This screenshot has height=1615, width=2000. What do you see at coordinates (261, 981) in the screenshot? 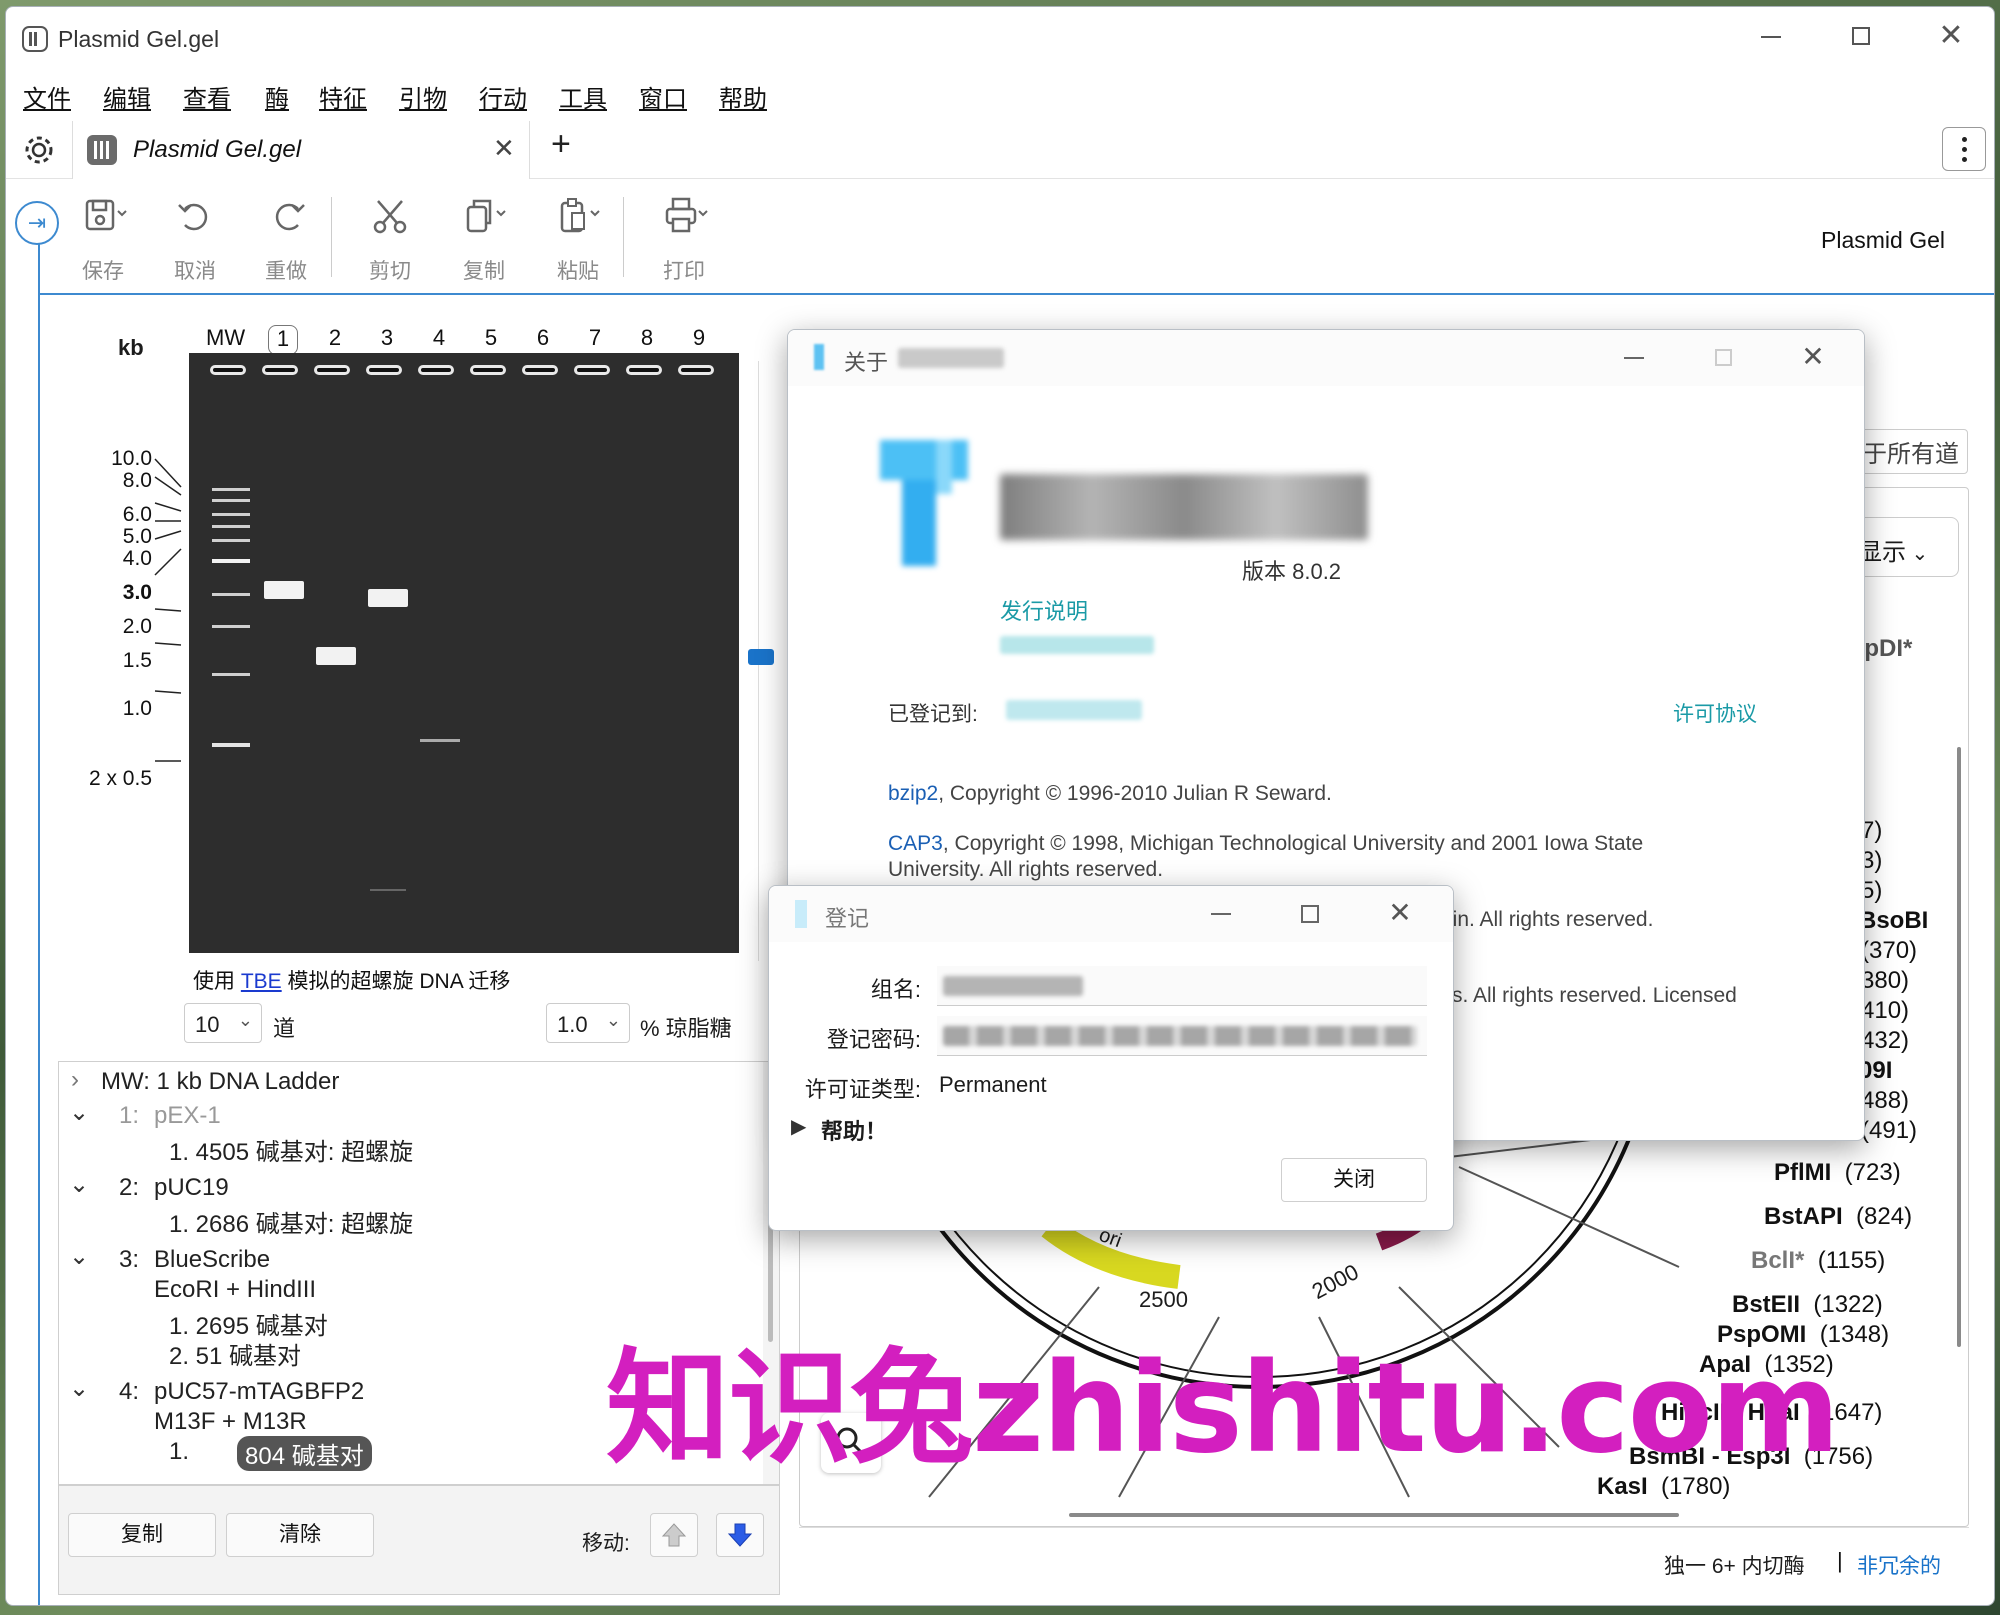
I see `tbe-link: TBE` at bounding box center [261, 981].